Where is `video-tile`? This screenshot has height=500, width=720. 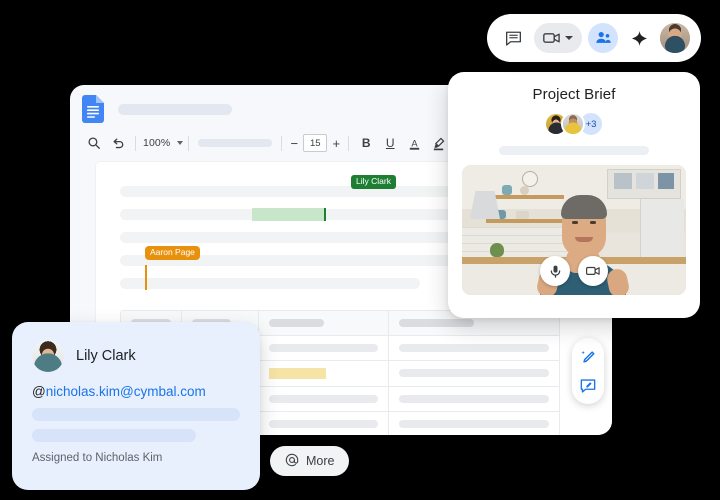
video-tile is located at coordinates (574, 230).